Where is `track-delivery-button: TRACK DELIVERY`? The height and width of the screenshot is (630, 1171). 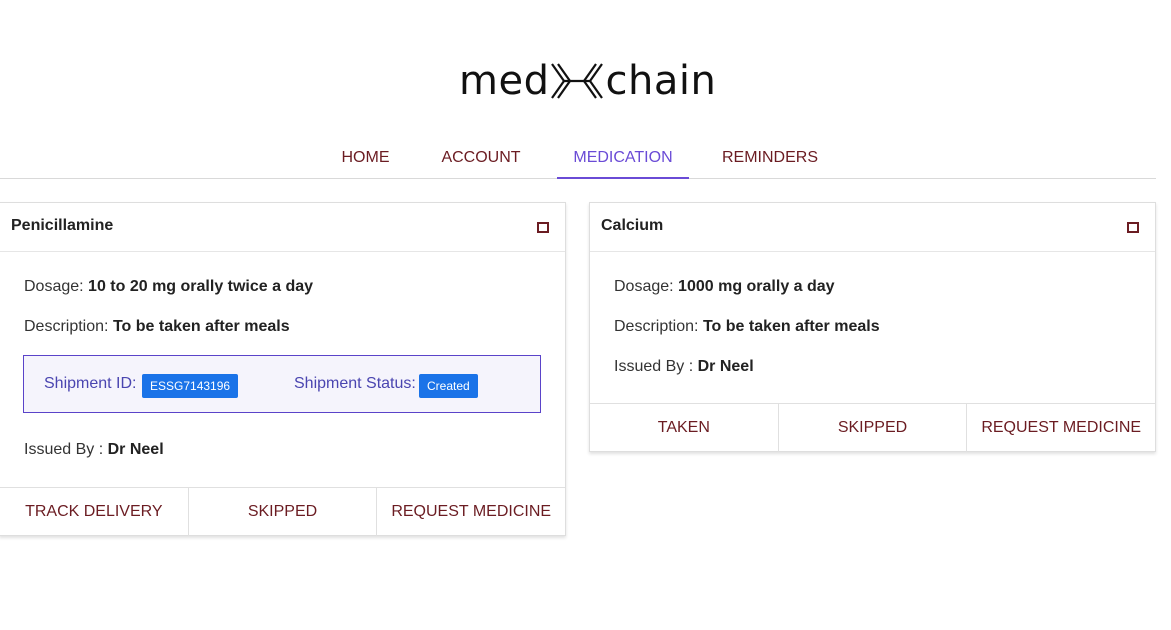
track-delivery-button: TRACK DELIVERY is located at coordinates (94, 512).